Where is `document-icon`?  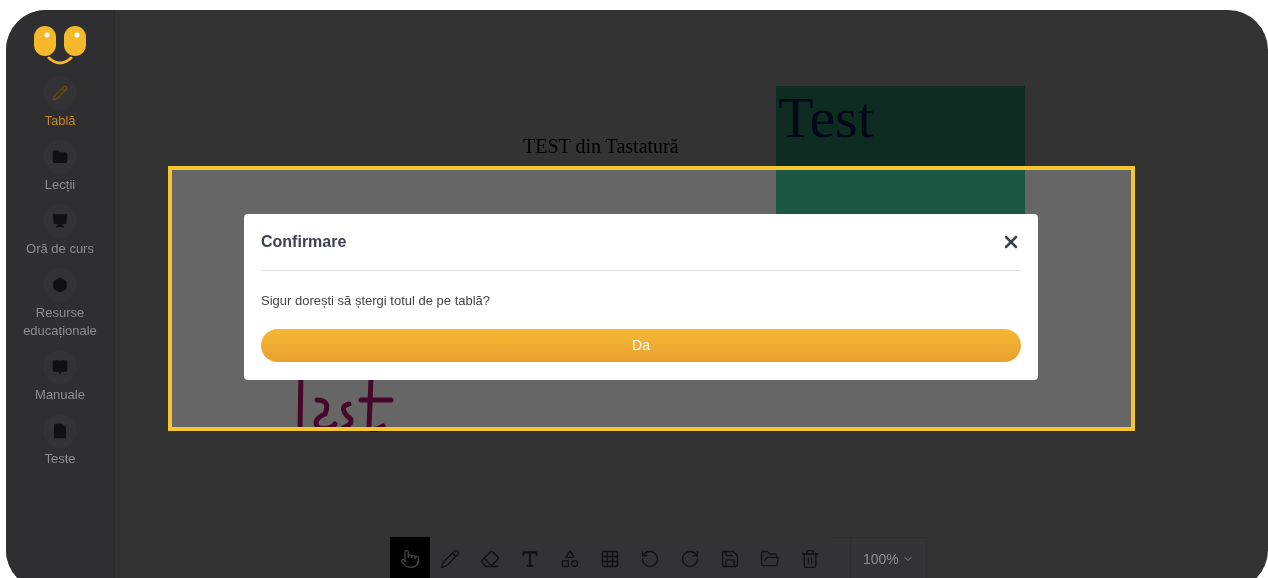 document-icon is located at coordinates (60, 431).